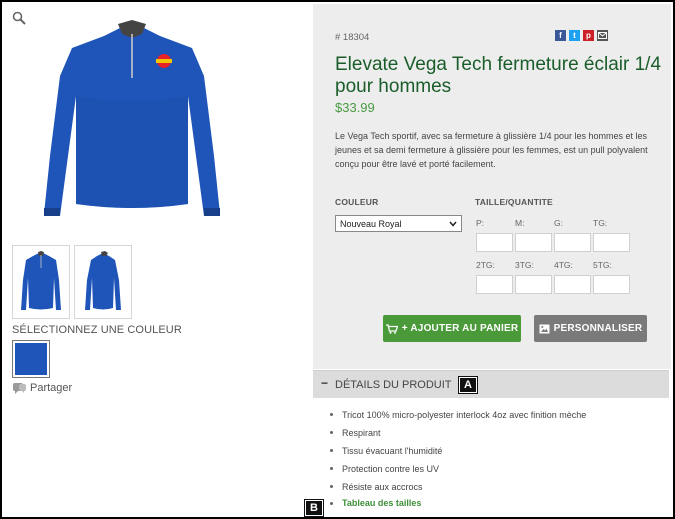 This screenshot has width=675, height=519. I want to click on product-details-title: DÉTAILS DU PRODUIT, so click(393, 385).